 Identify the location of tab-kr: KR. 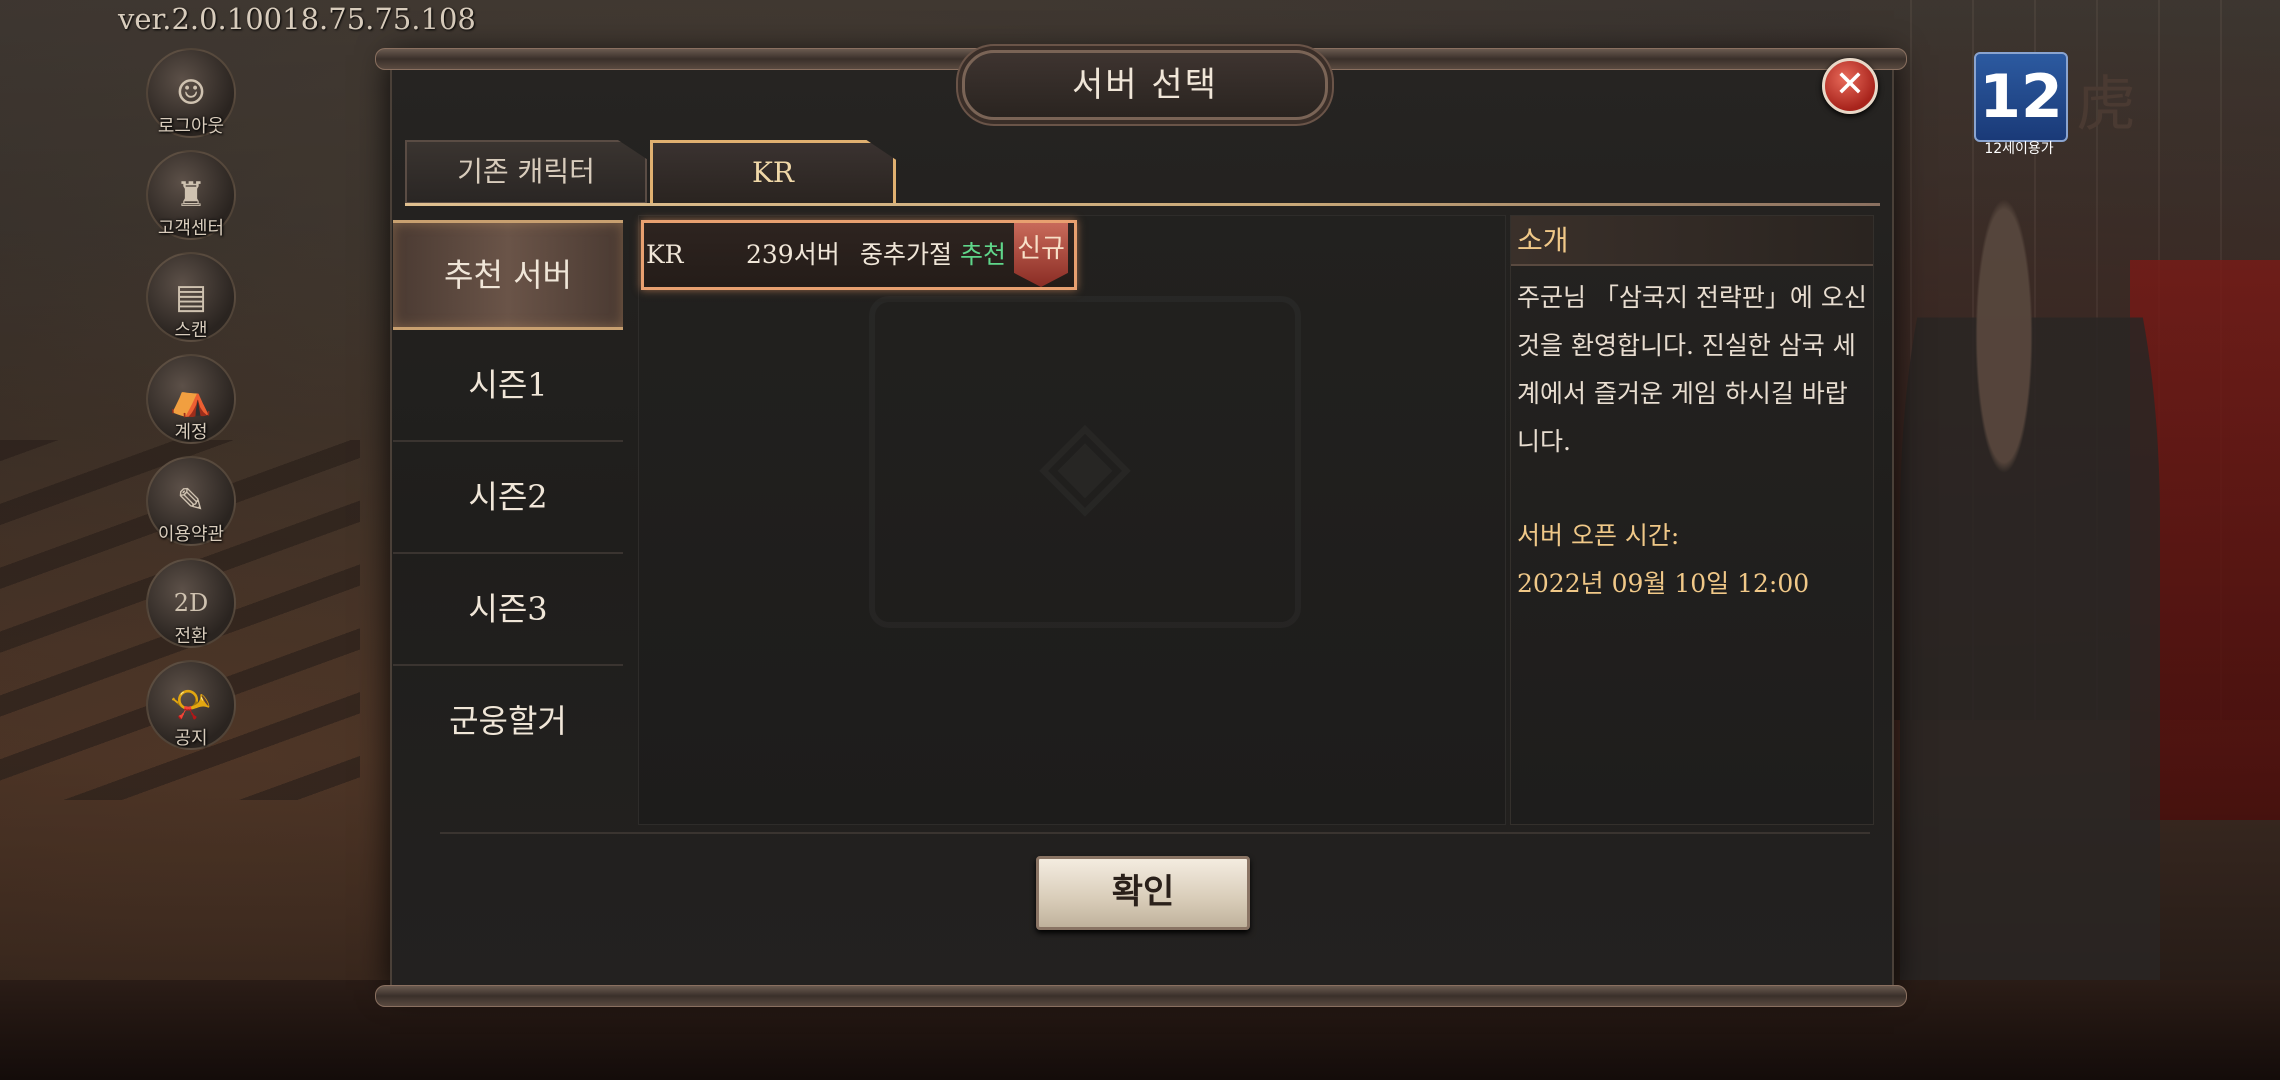
(773, 173).